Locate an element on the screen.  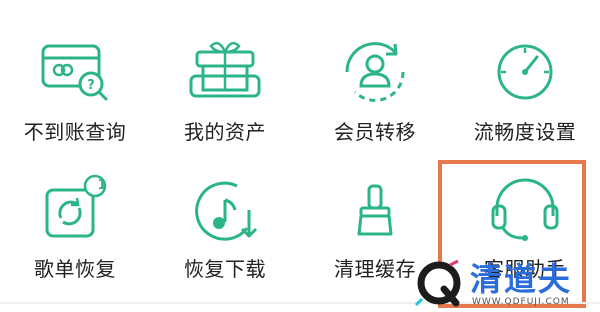
tile-label: 不到账查询 is located at coordinates (75, 132).